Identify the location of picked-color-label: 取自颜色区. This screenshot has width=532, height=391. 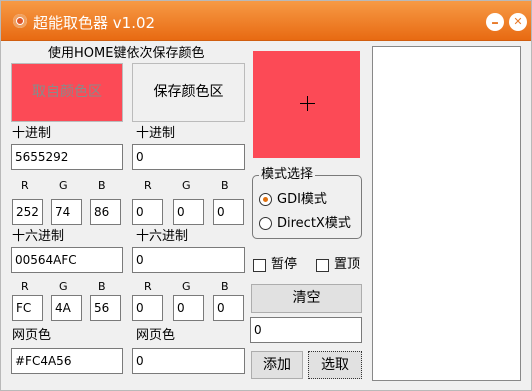
(67, 92).